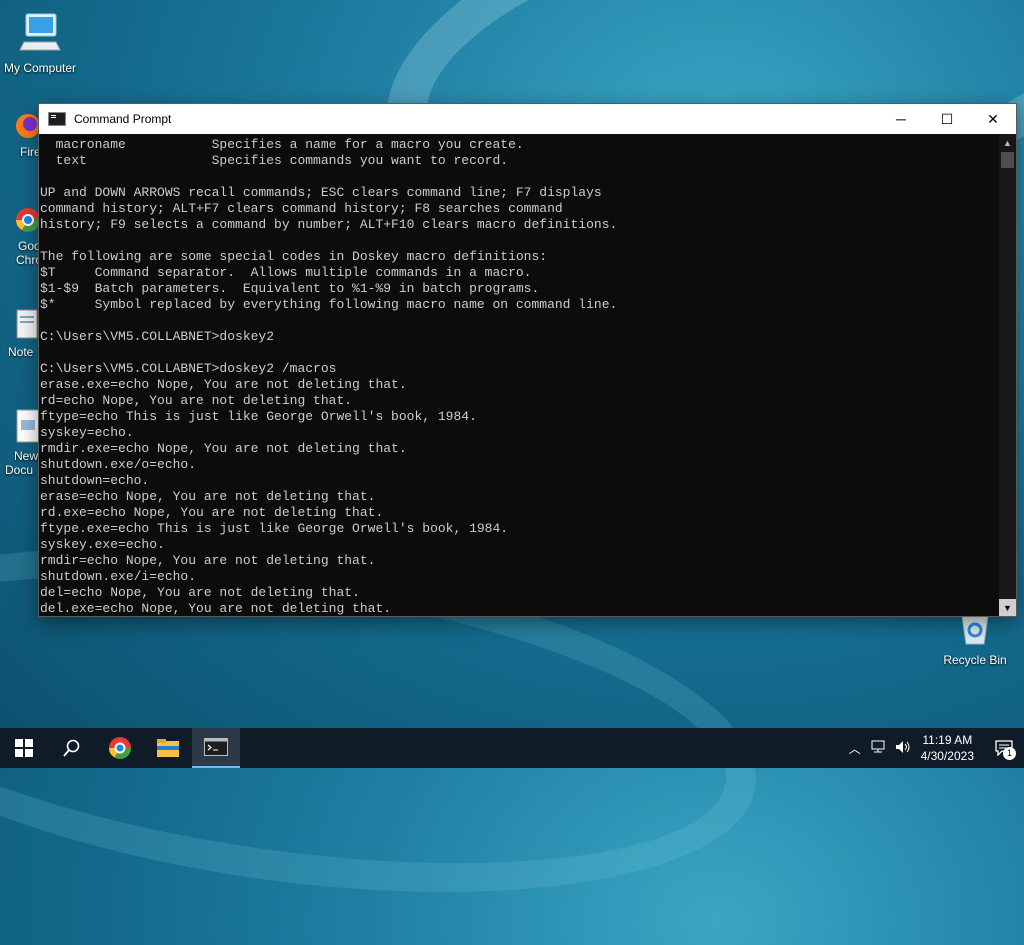  I want to click on desktop-icon-label: Docu, so click(19, 470).